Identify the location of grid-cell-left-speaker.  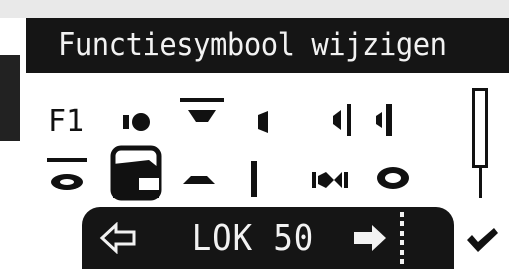
(262, 122).